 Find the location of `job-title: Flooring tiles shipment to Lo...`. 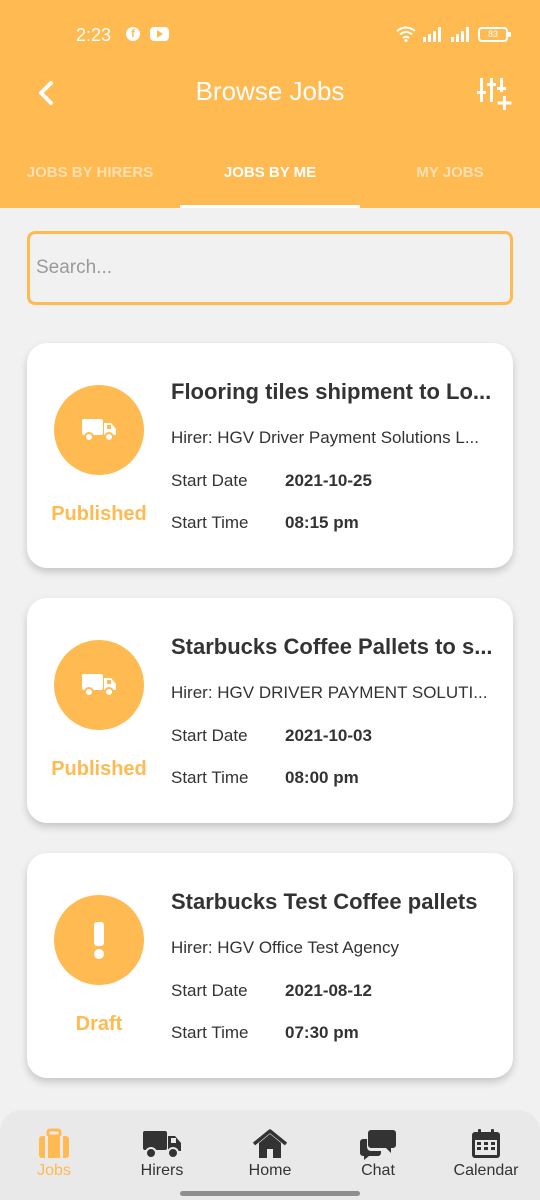

job-title: Flooring tiles shipment to Lo... is located at coordinates (331, 391).